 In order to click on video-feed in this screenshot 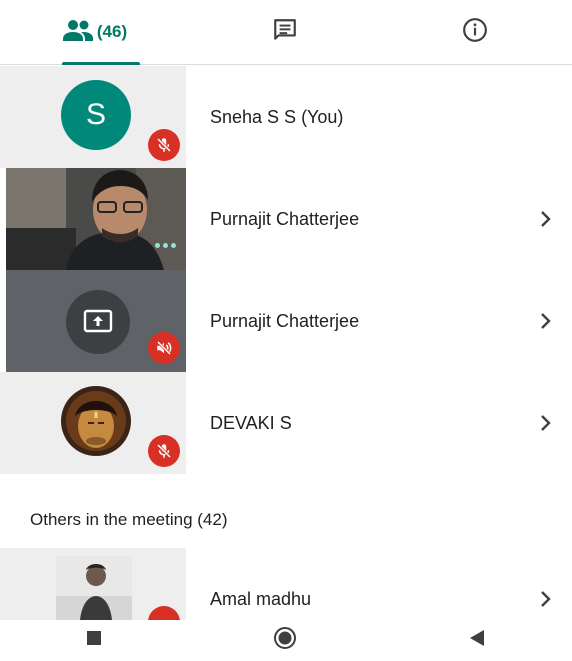, I will do `click(96, 219)`.